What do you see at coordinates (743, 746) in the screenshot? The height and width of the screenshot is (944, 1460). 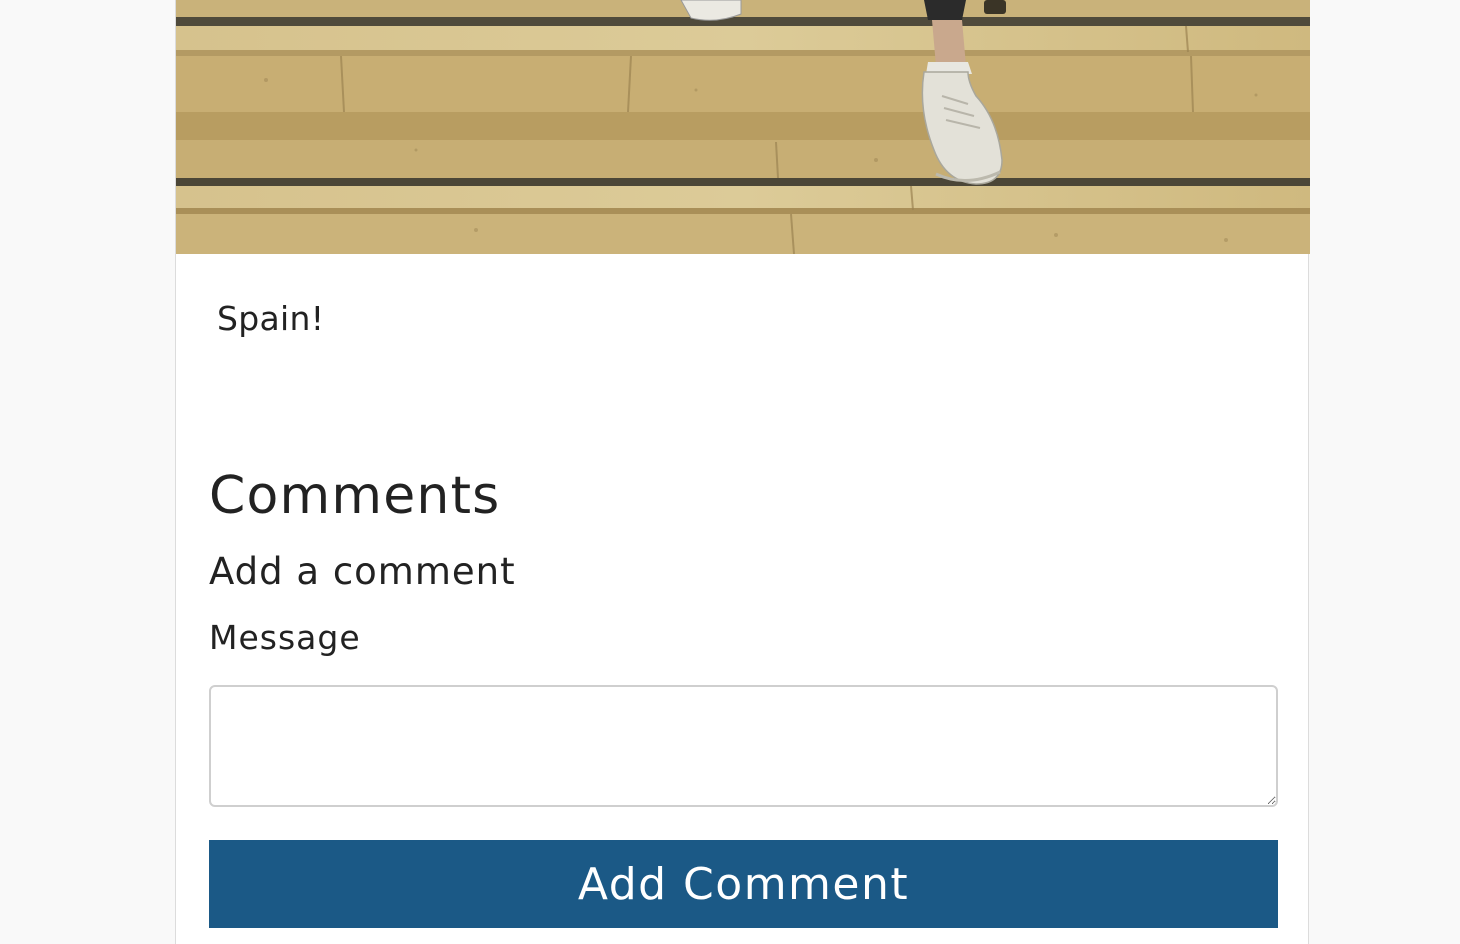 I see `message-textarea` at bounding box center [743, 746].